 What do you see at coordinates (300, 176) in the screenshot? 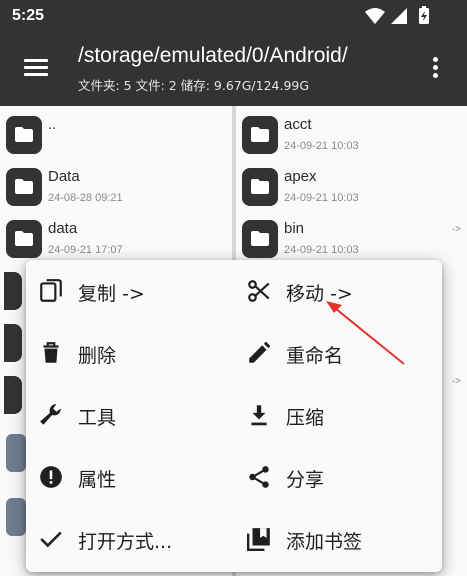
I see `file-name: apex` at bounding box center [300, 176].